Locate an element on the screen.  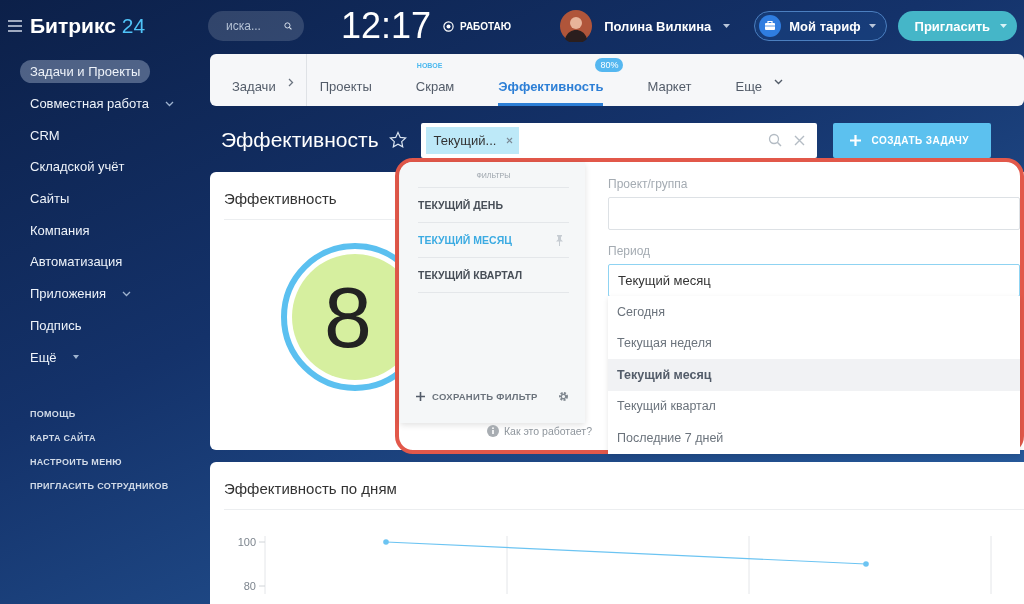
sidebar-link: ПОМОЩЬ is located at coordinates (115, 413).